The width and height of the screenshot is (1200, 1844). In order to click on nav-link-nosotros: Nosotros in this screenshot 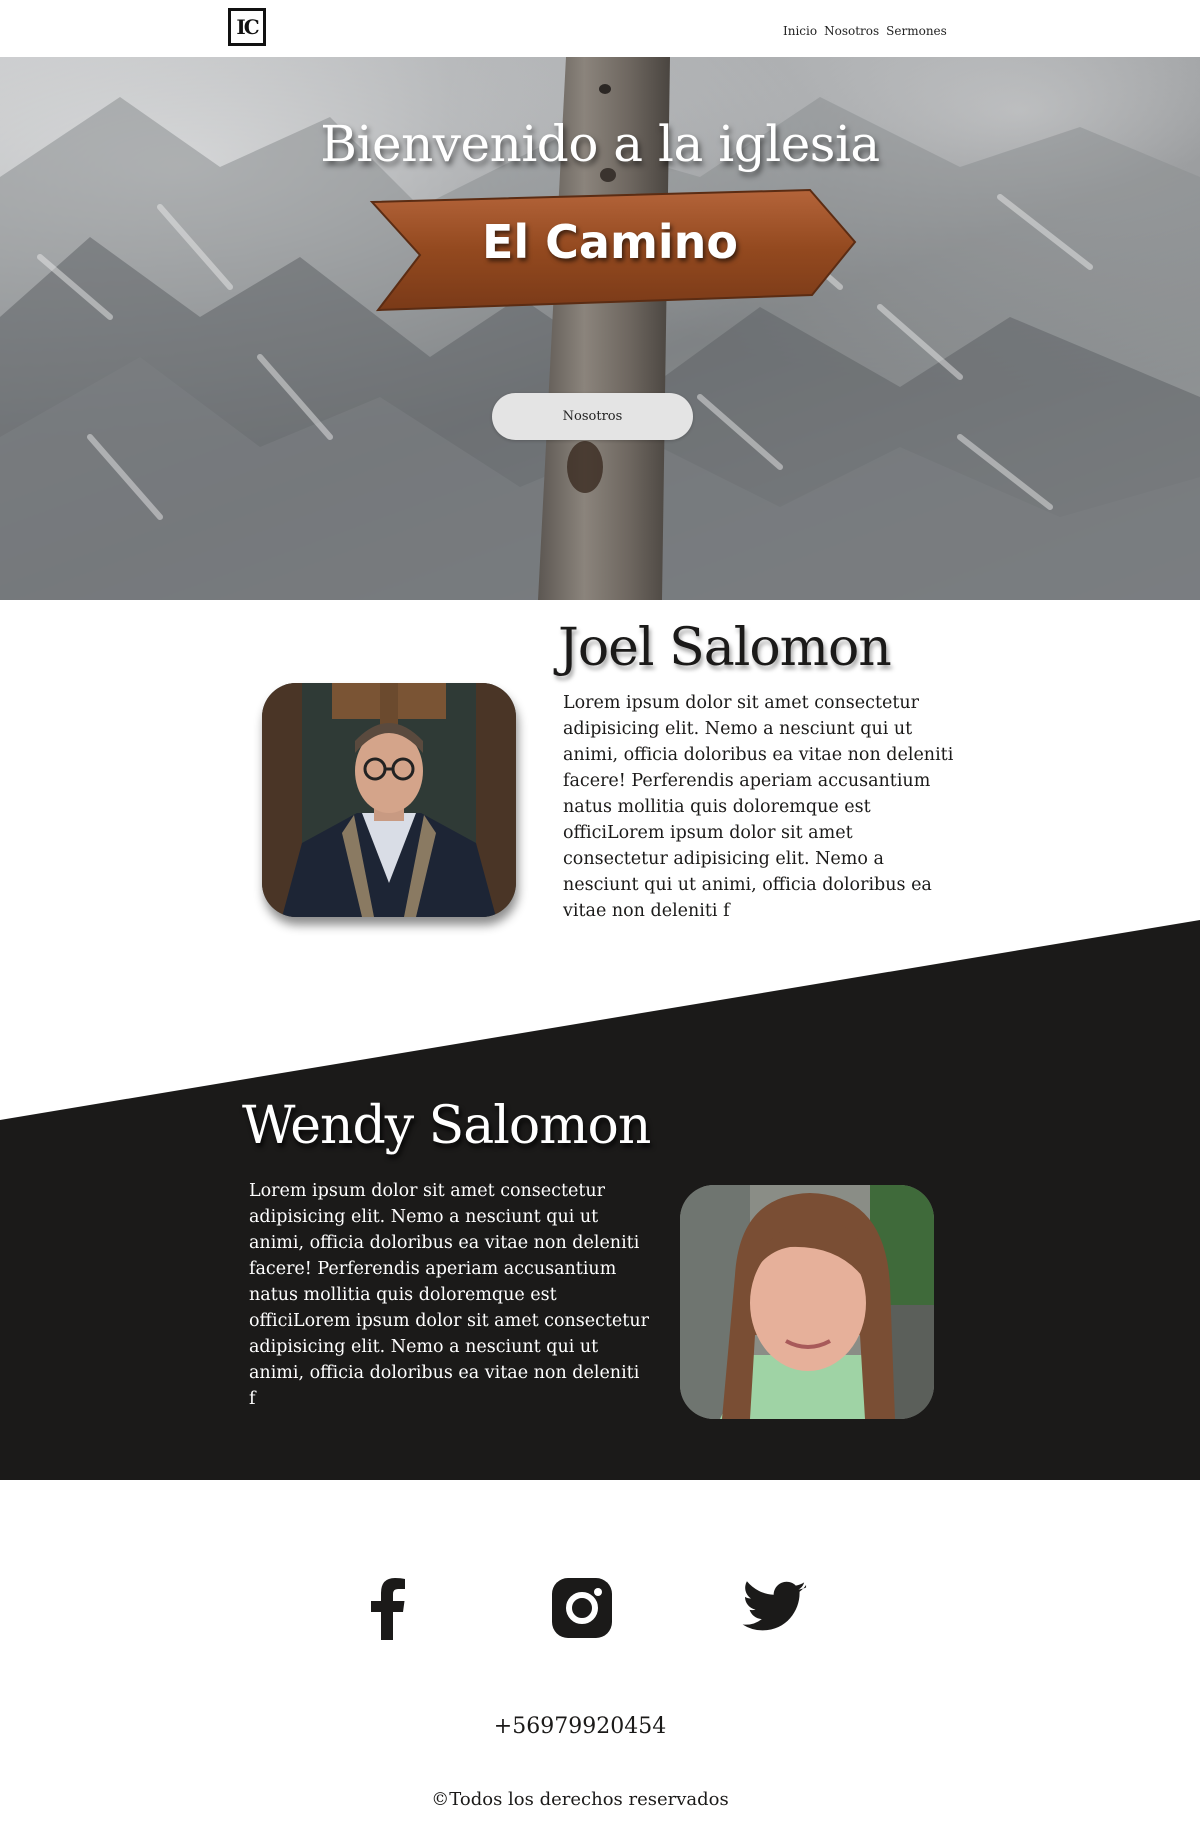, I will do `click(851, 31)`.